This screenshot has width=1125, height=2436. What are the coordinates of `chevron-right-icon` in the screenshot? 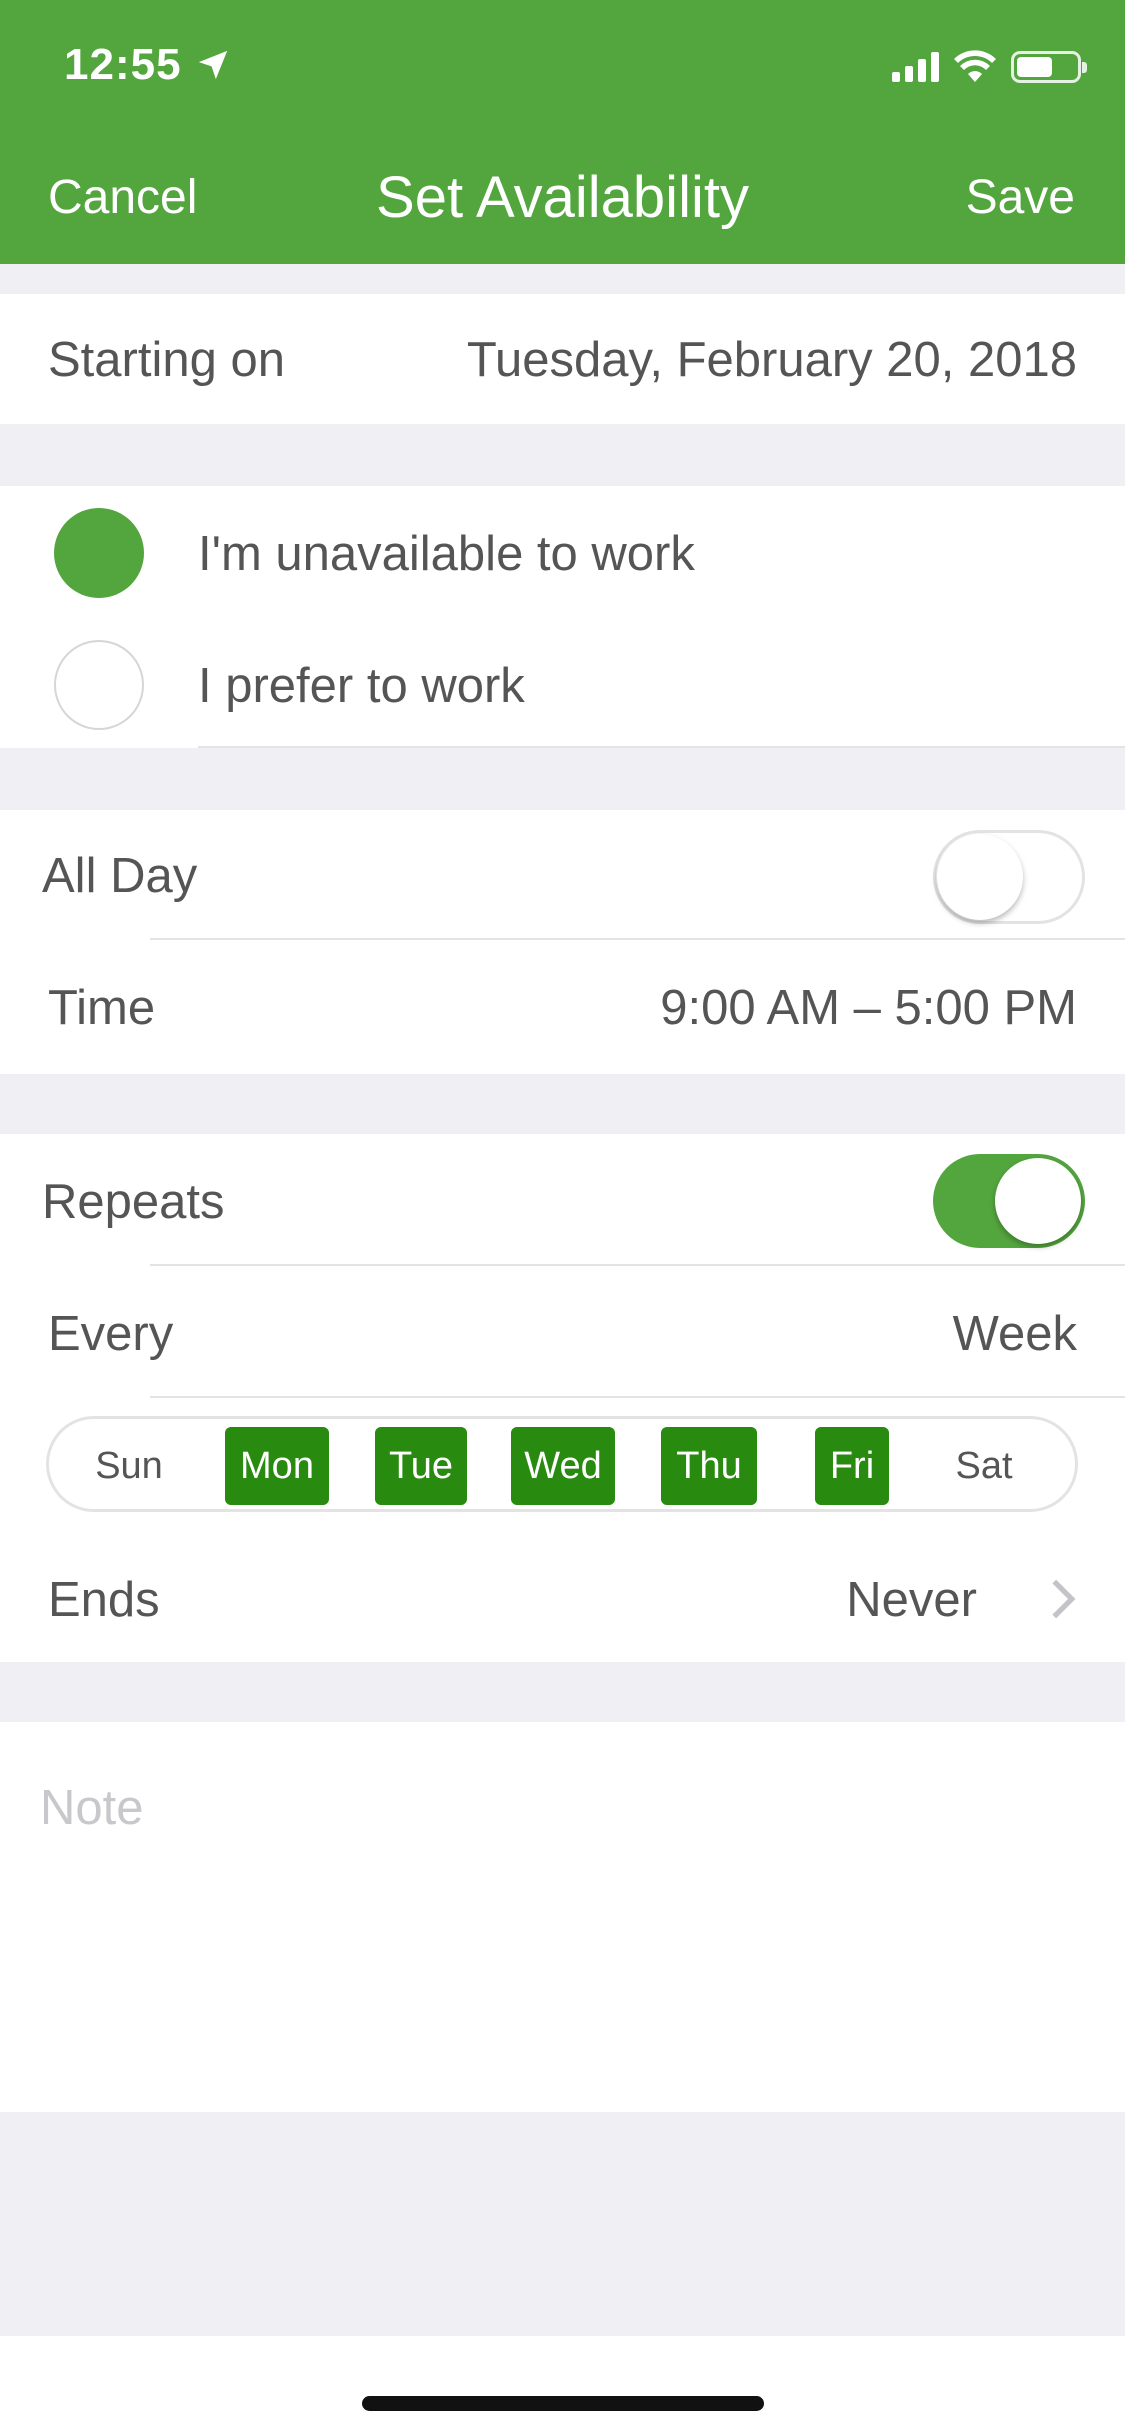 It's located at (1064, 1599).